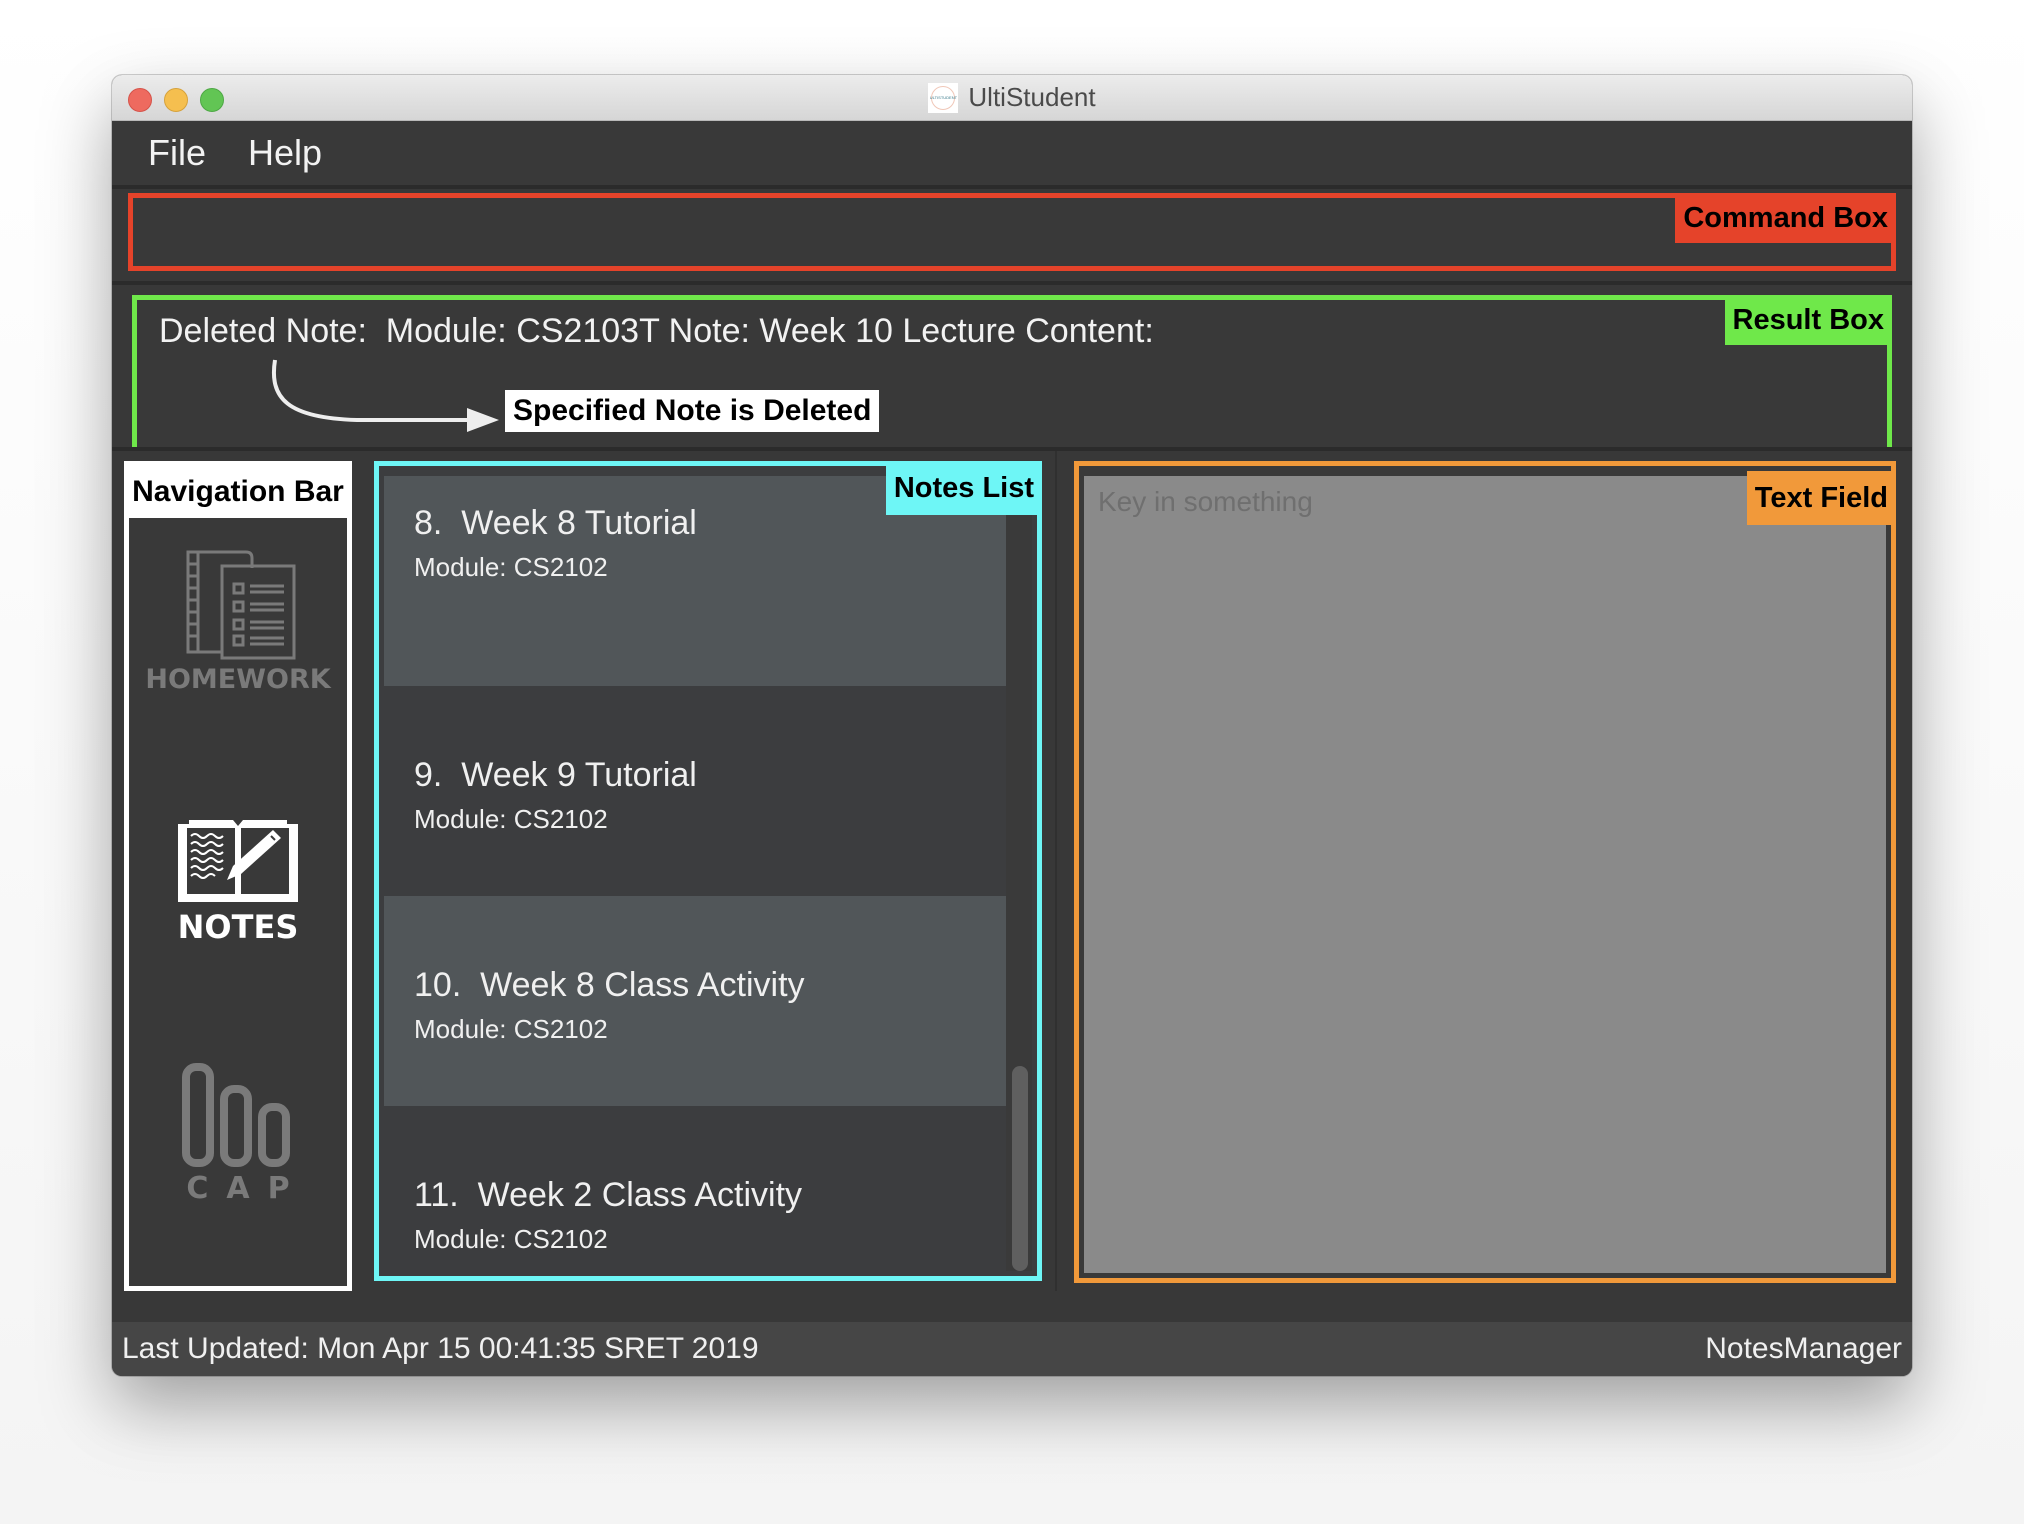  I want to click on title-bar: ULTISTUDENT UltiStudent, so click(1012, 98).